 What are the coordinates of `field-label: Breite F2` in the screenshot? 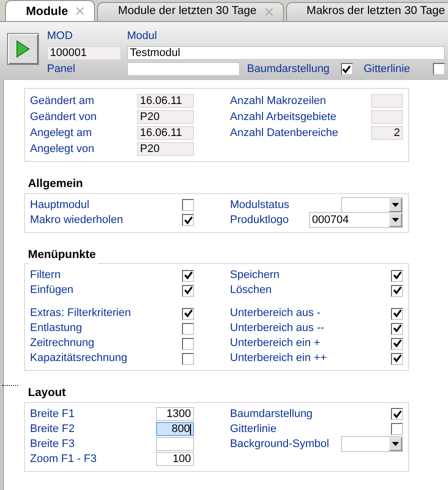 It's located at (53, 429).